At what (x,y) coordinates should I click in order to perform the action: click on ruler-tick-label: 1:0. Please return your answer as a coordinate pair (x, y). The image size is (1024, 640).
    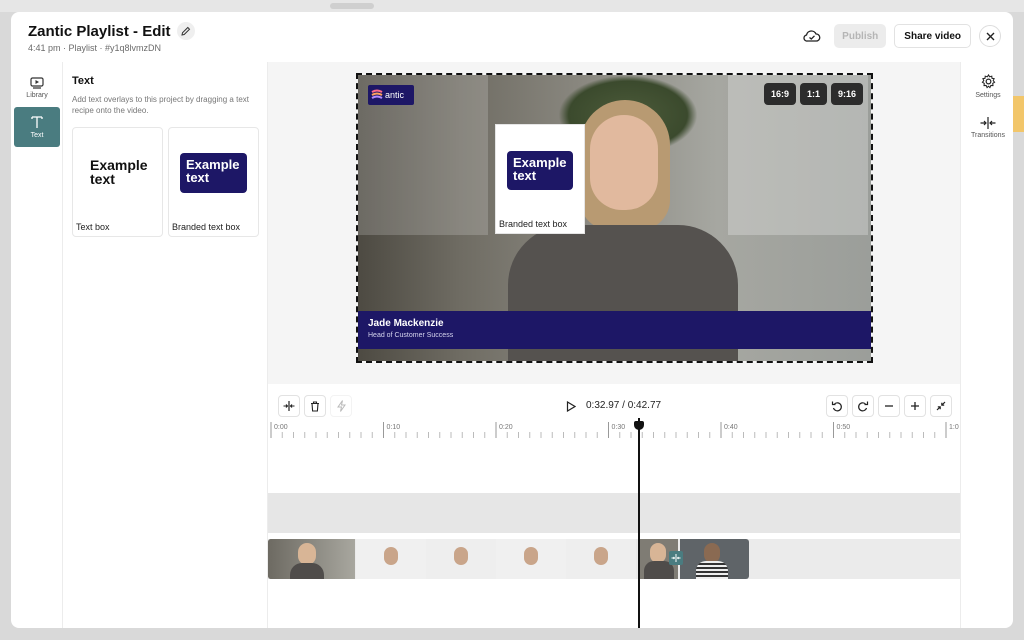
    Looking at the image, I should click on (954, 427).